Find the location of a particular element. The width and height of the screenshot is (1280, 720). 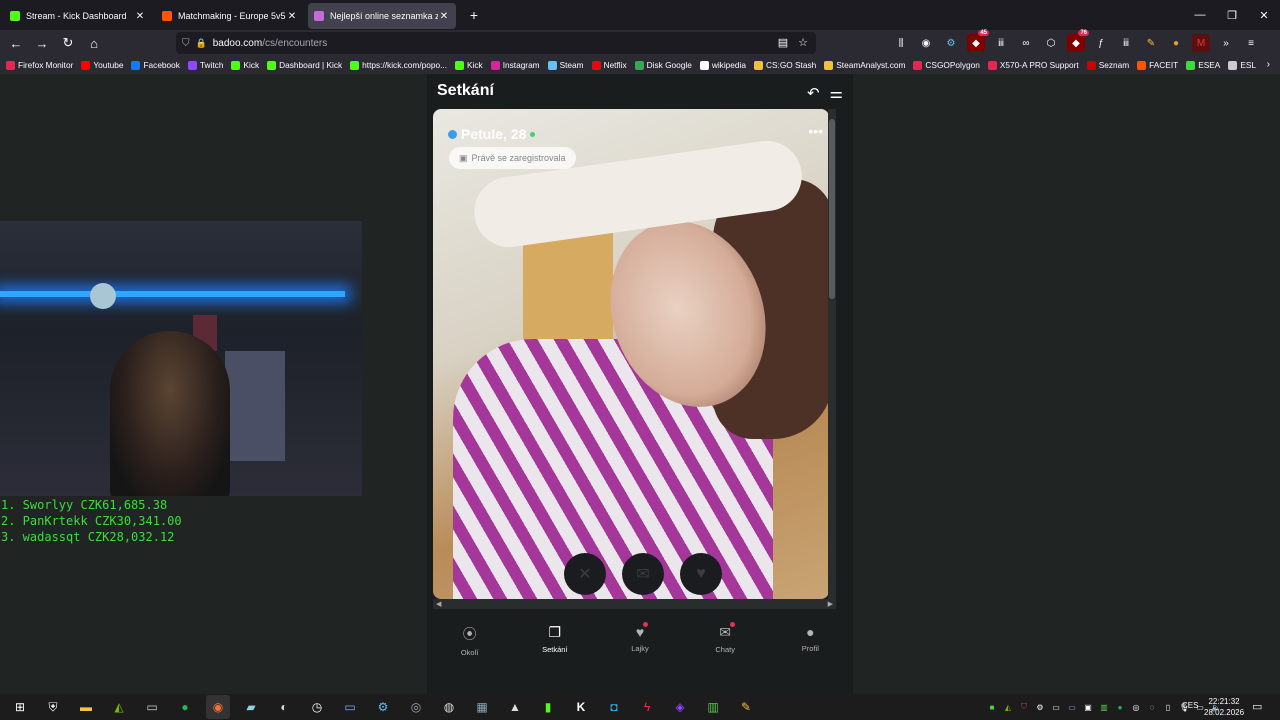

bookmark-item: wikipedia is located at coordinates (722, 65).